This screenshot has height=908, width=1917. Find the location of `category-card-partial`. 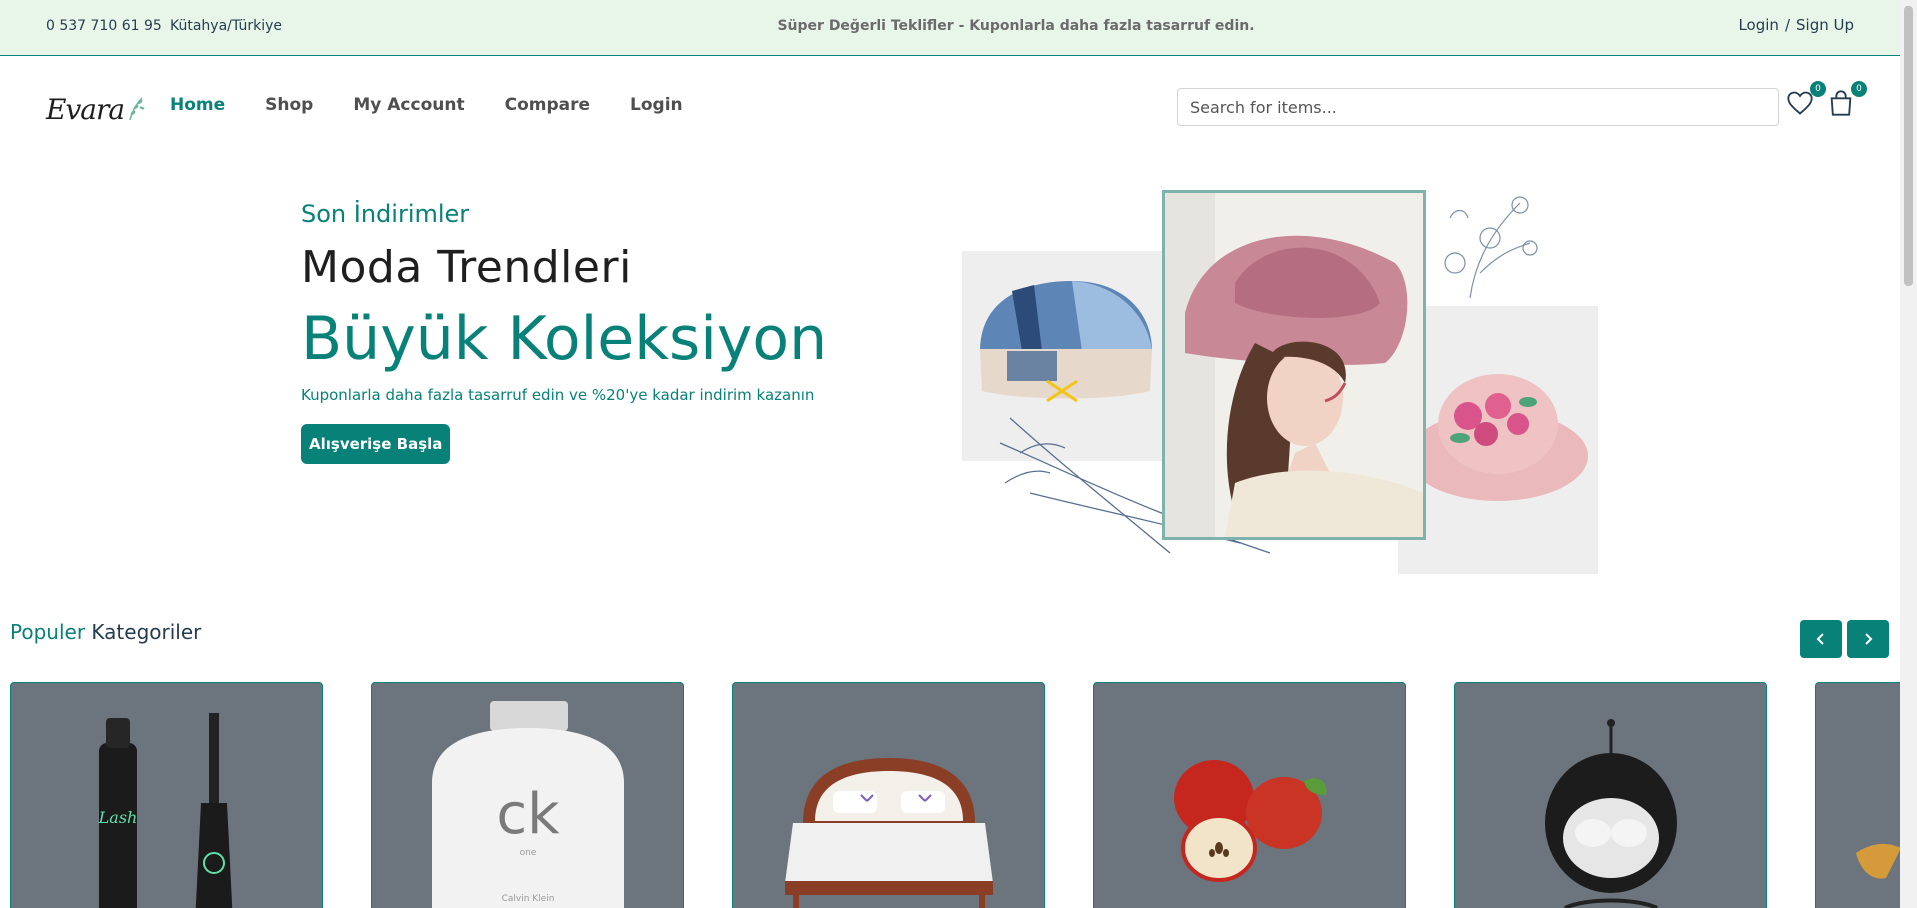

category-card-partial is located at coordinates (1857, 795).